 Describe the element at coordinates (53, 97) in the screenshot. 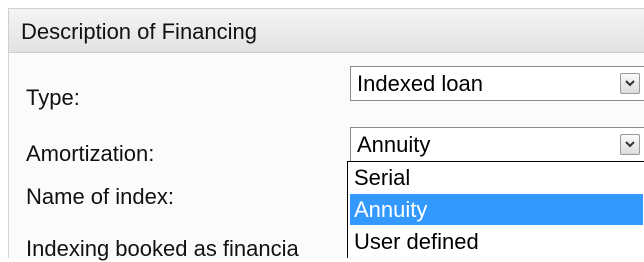

I see `type-label: Type:` at that location.